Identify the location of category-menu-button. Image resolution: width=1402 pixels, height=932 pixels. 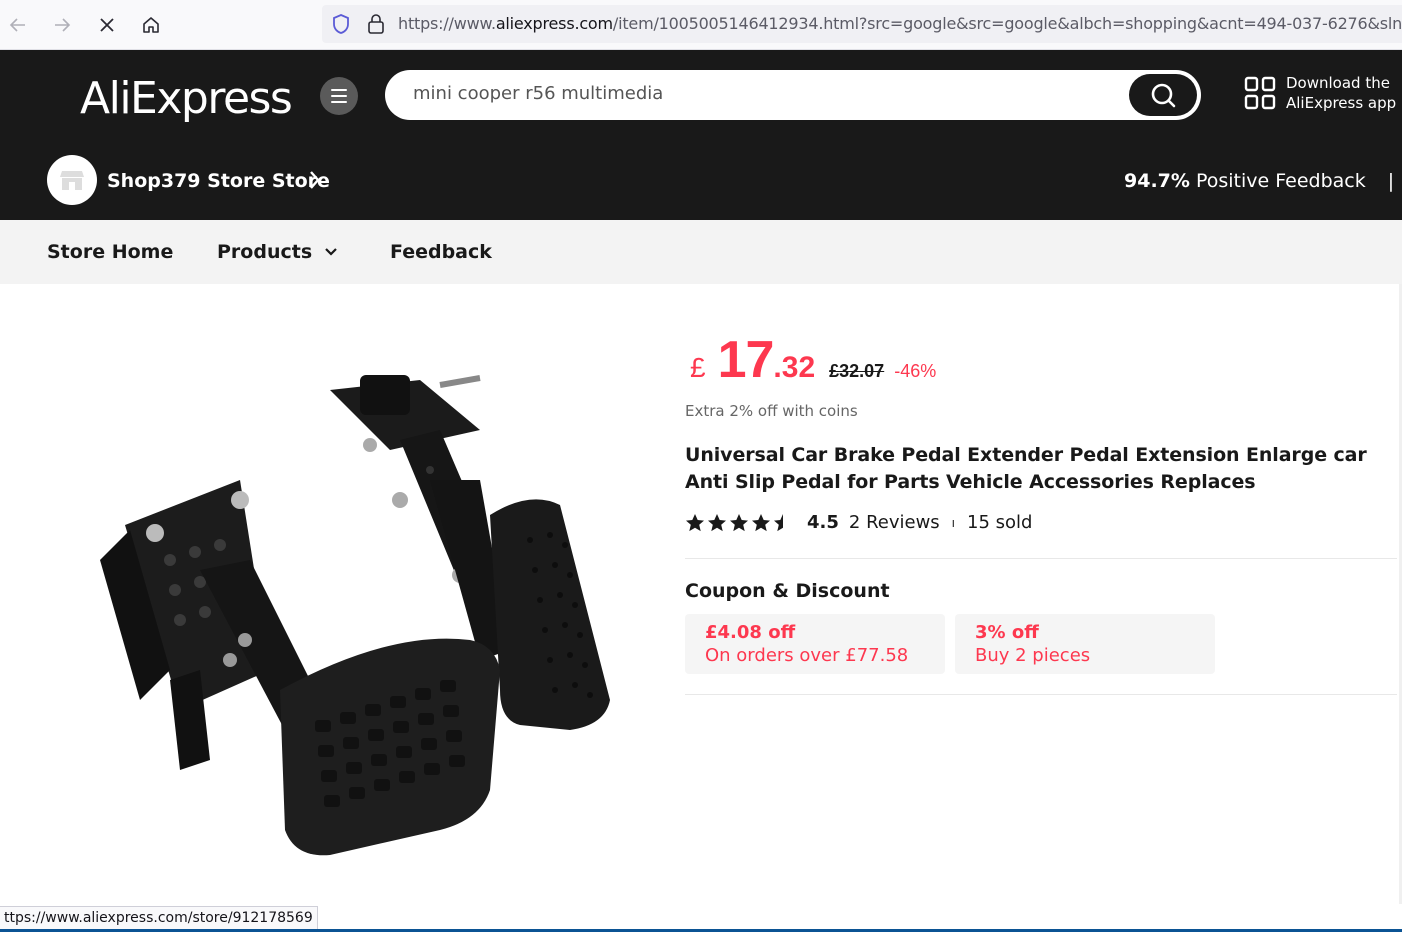
(339, 96).